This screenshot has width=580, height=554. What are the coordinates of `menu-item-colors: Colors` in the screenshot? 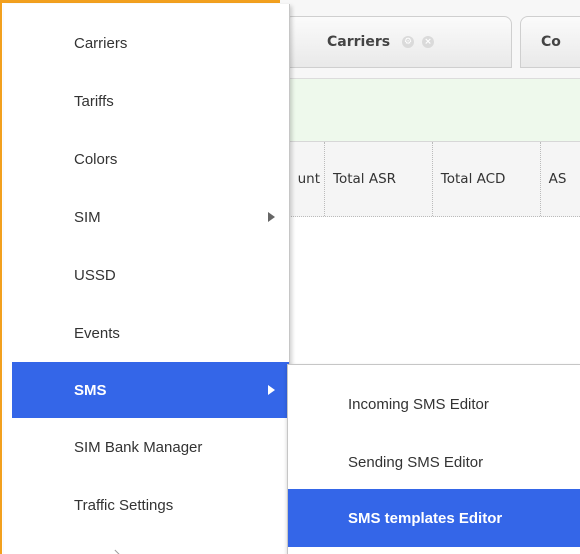 It's located at (150, 159).